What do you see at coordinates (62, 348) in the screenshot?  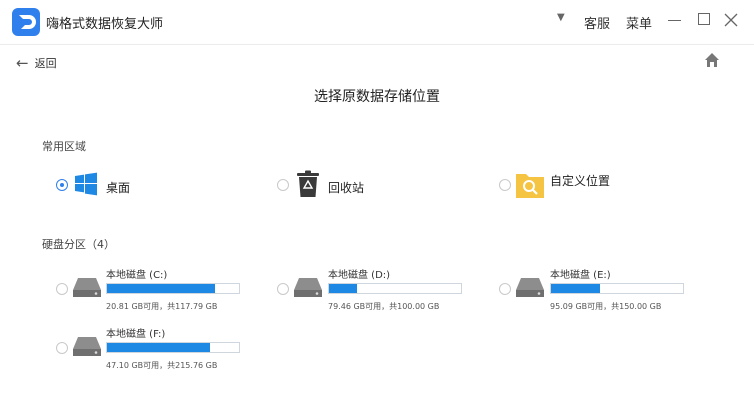 I see `drive-f-radio` at bounding box center [62, 348].